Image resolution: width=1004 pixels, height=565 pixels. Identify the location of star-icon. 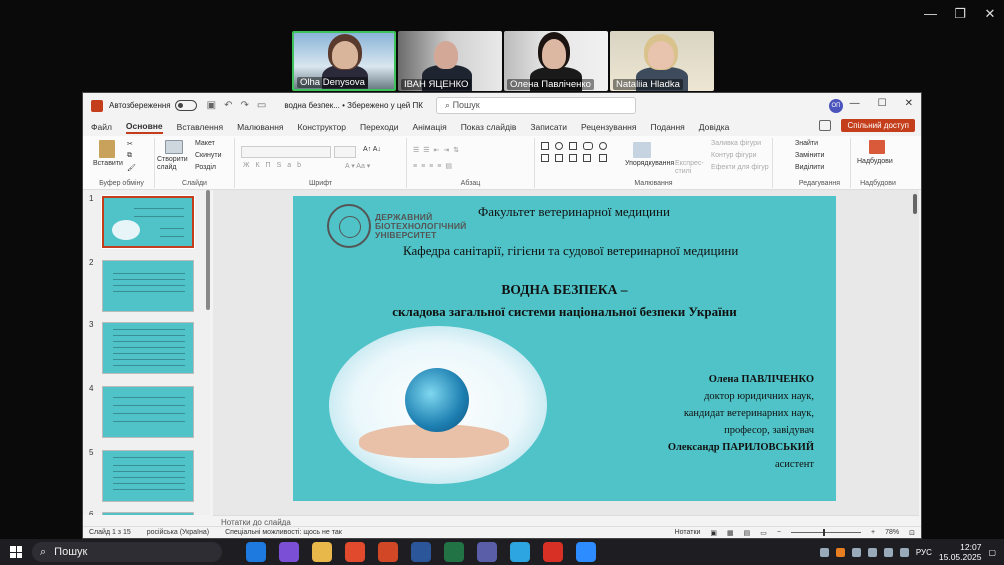
(603, 158).